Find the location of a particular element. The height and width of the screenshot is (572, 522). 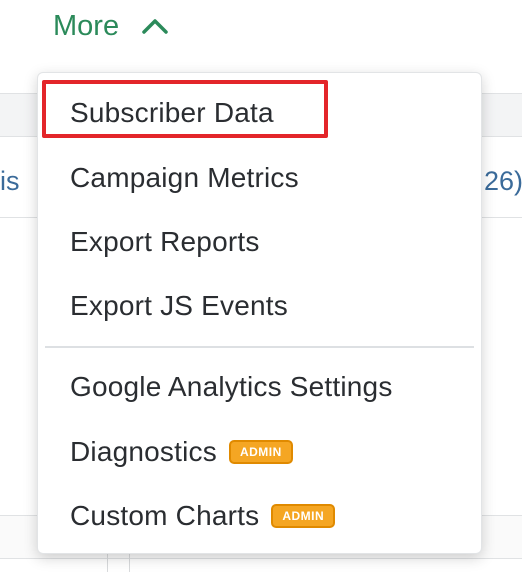

menu-item-export-reports: Export Reports is located at coordinates (165, 242).